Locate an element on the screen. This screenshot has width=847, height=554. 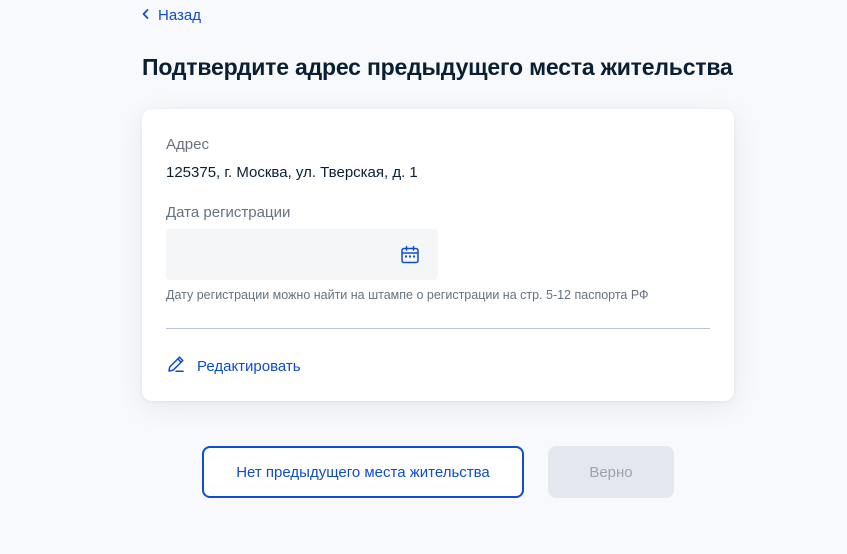
registration-date-label: Дата регистрации is located at coordinates (228, 212).